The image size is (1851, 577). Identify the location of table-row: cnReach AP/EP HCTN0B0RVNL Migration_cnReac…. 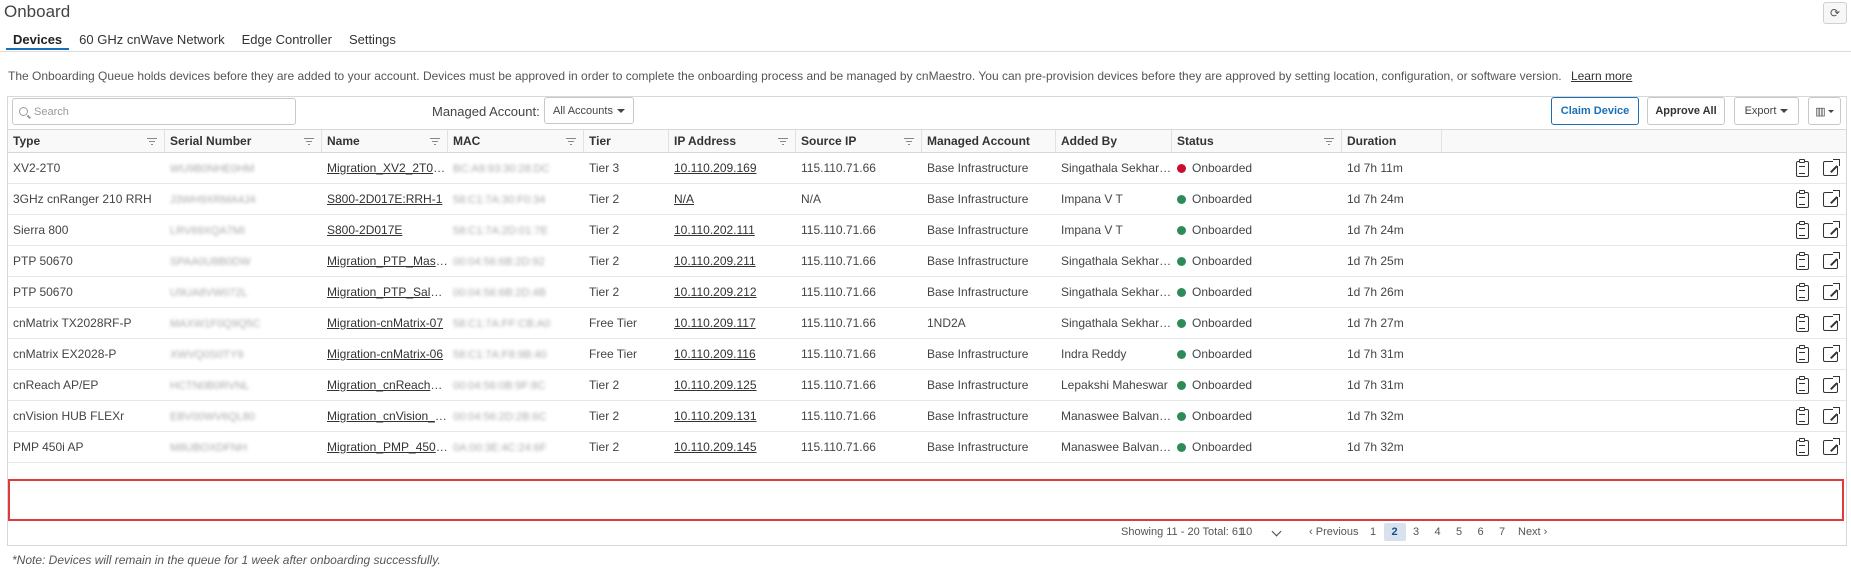
(927, 385).